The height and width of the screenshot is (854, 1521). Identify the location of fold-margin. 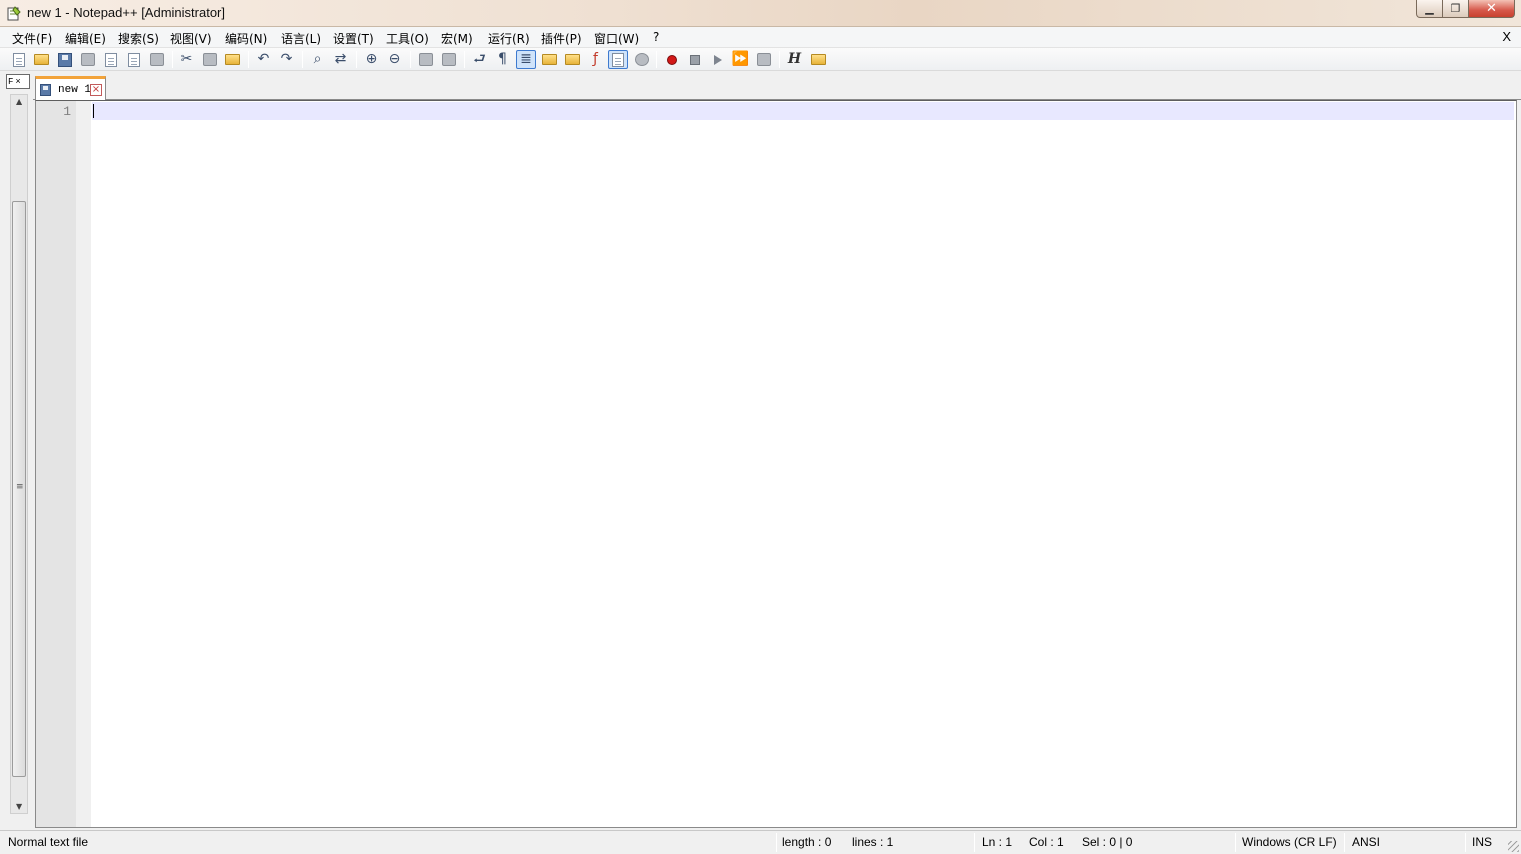
(83, 464).